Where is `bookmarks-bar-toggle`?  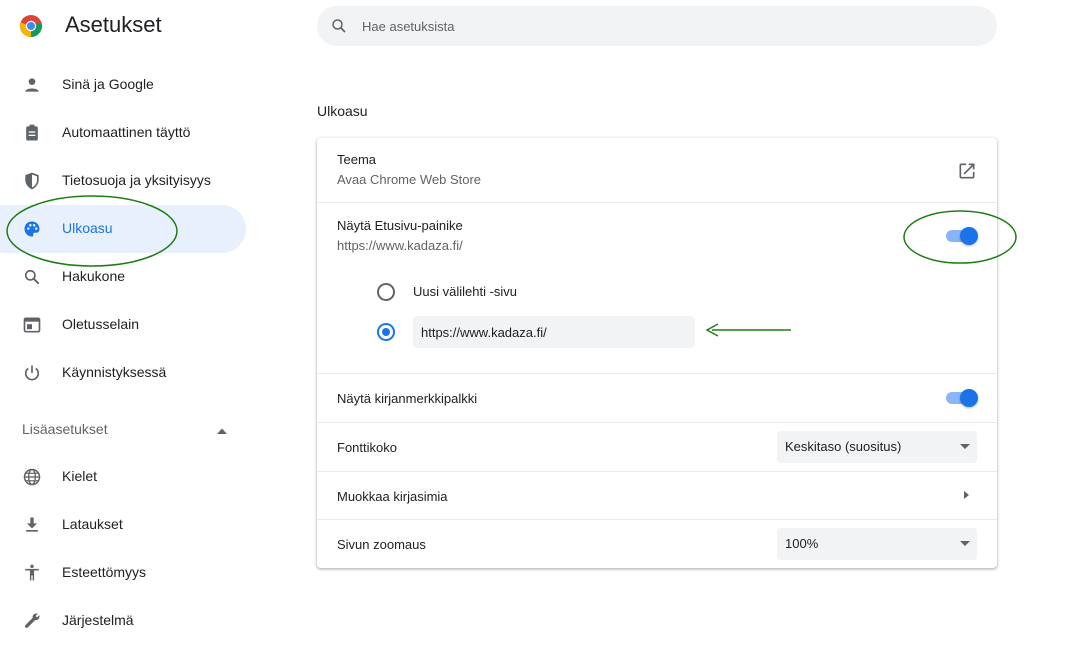
bookmarks-bar-toggle is located at coordinates (961, 398).